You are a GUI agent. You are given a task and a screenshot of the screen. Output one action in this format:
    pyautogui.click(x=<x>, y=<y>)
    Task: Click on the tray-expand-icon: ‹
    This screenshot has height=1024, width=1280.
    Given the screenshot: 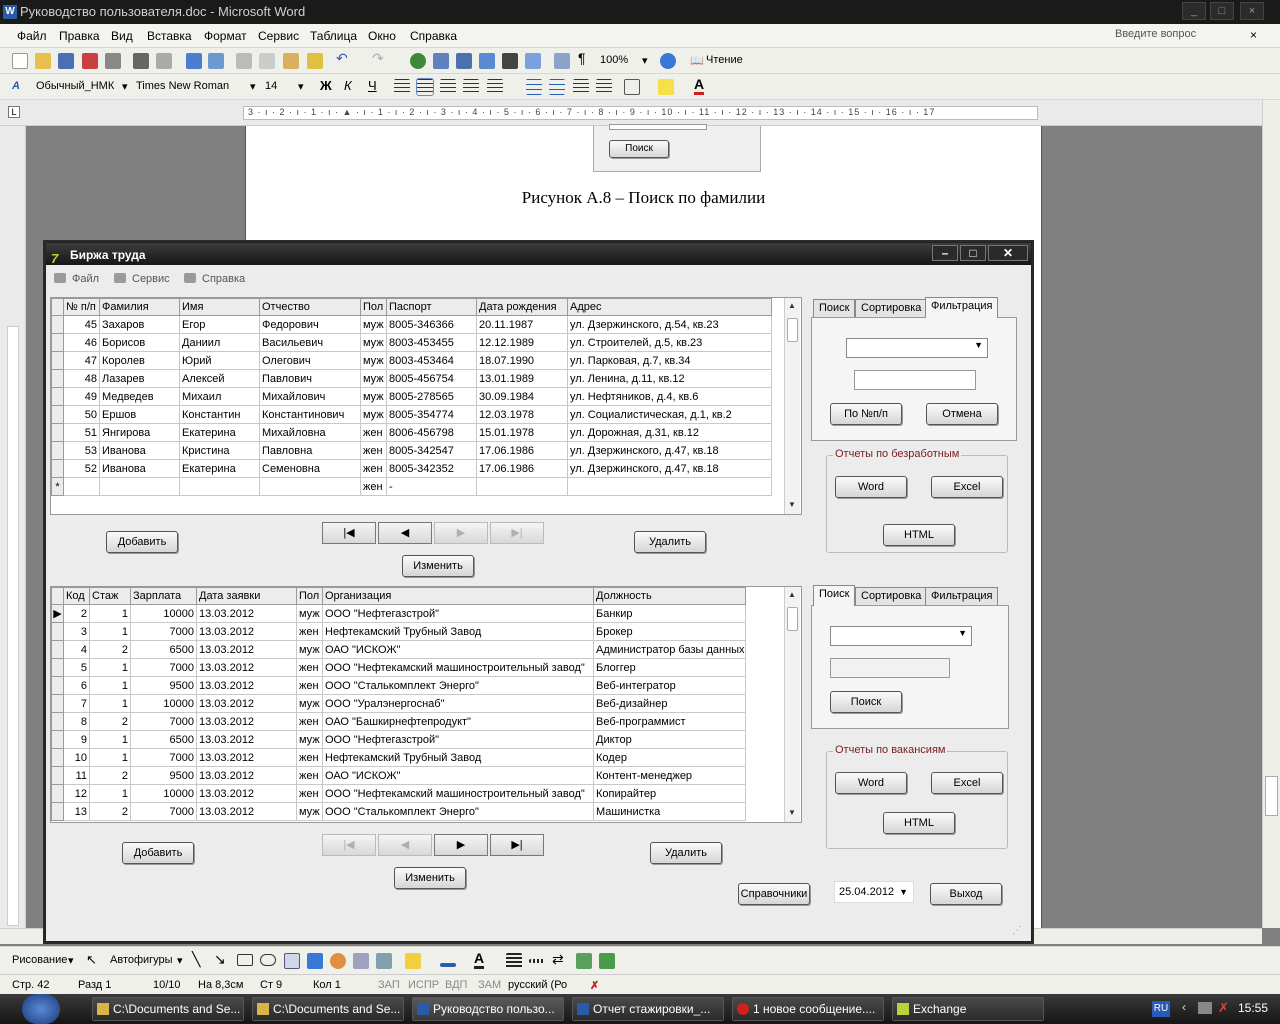 What is the action you would take?
    pyautogui.click(x=1184, y=1007)
    